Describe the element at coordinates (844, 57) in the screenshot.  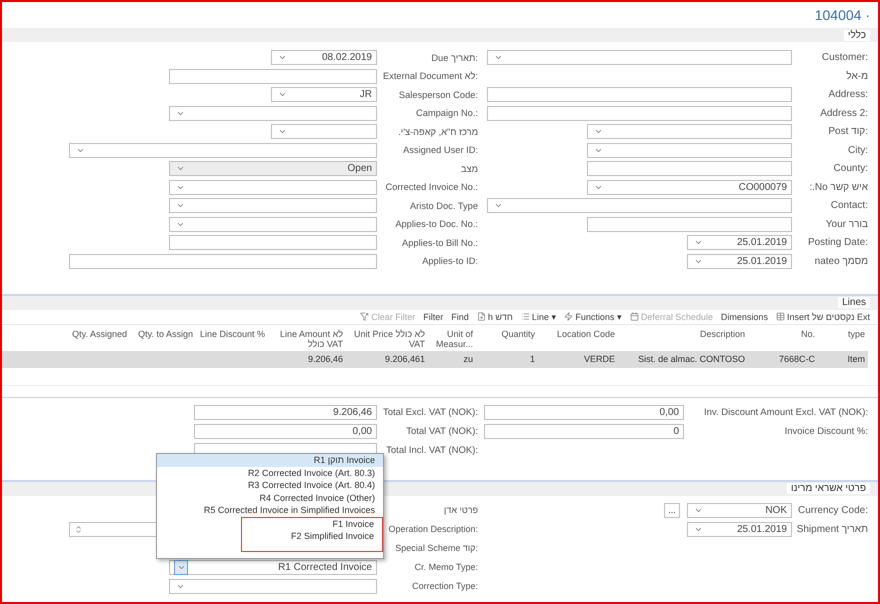
I see `field-label: Customer:` at that location.